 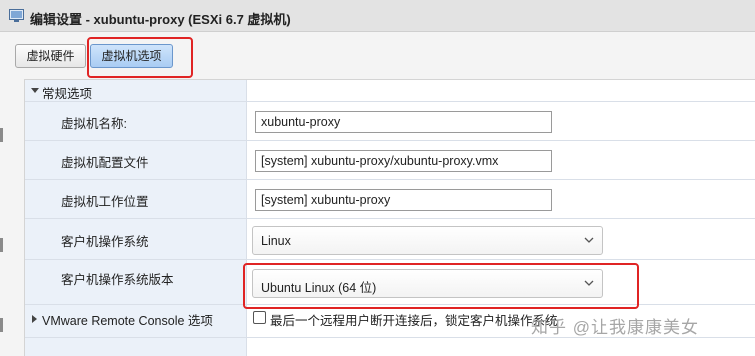 I want to click on lock-guest-os-checkbox, so click(x=259, y=317).